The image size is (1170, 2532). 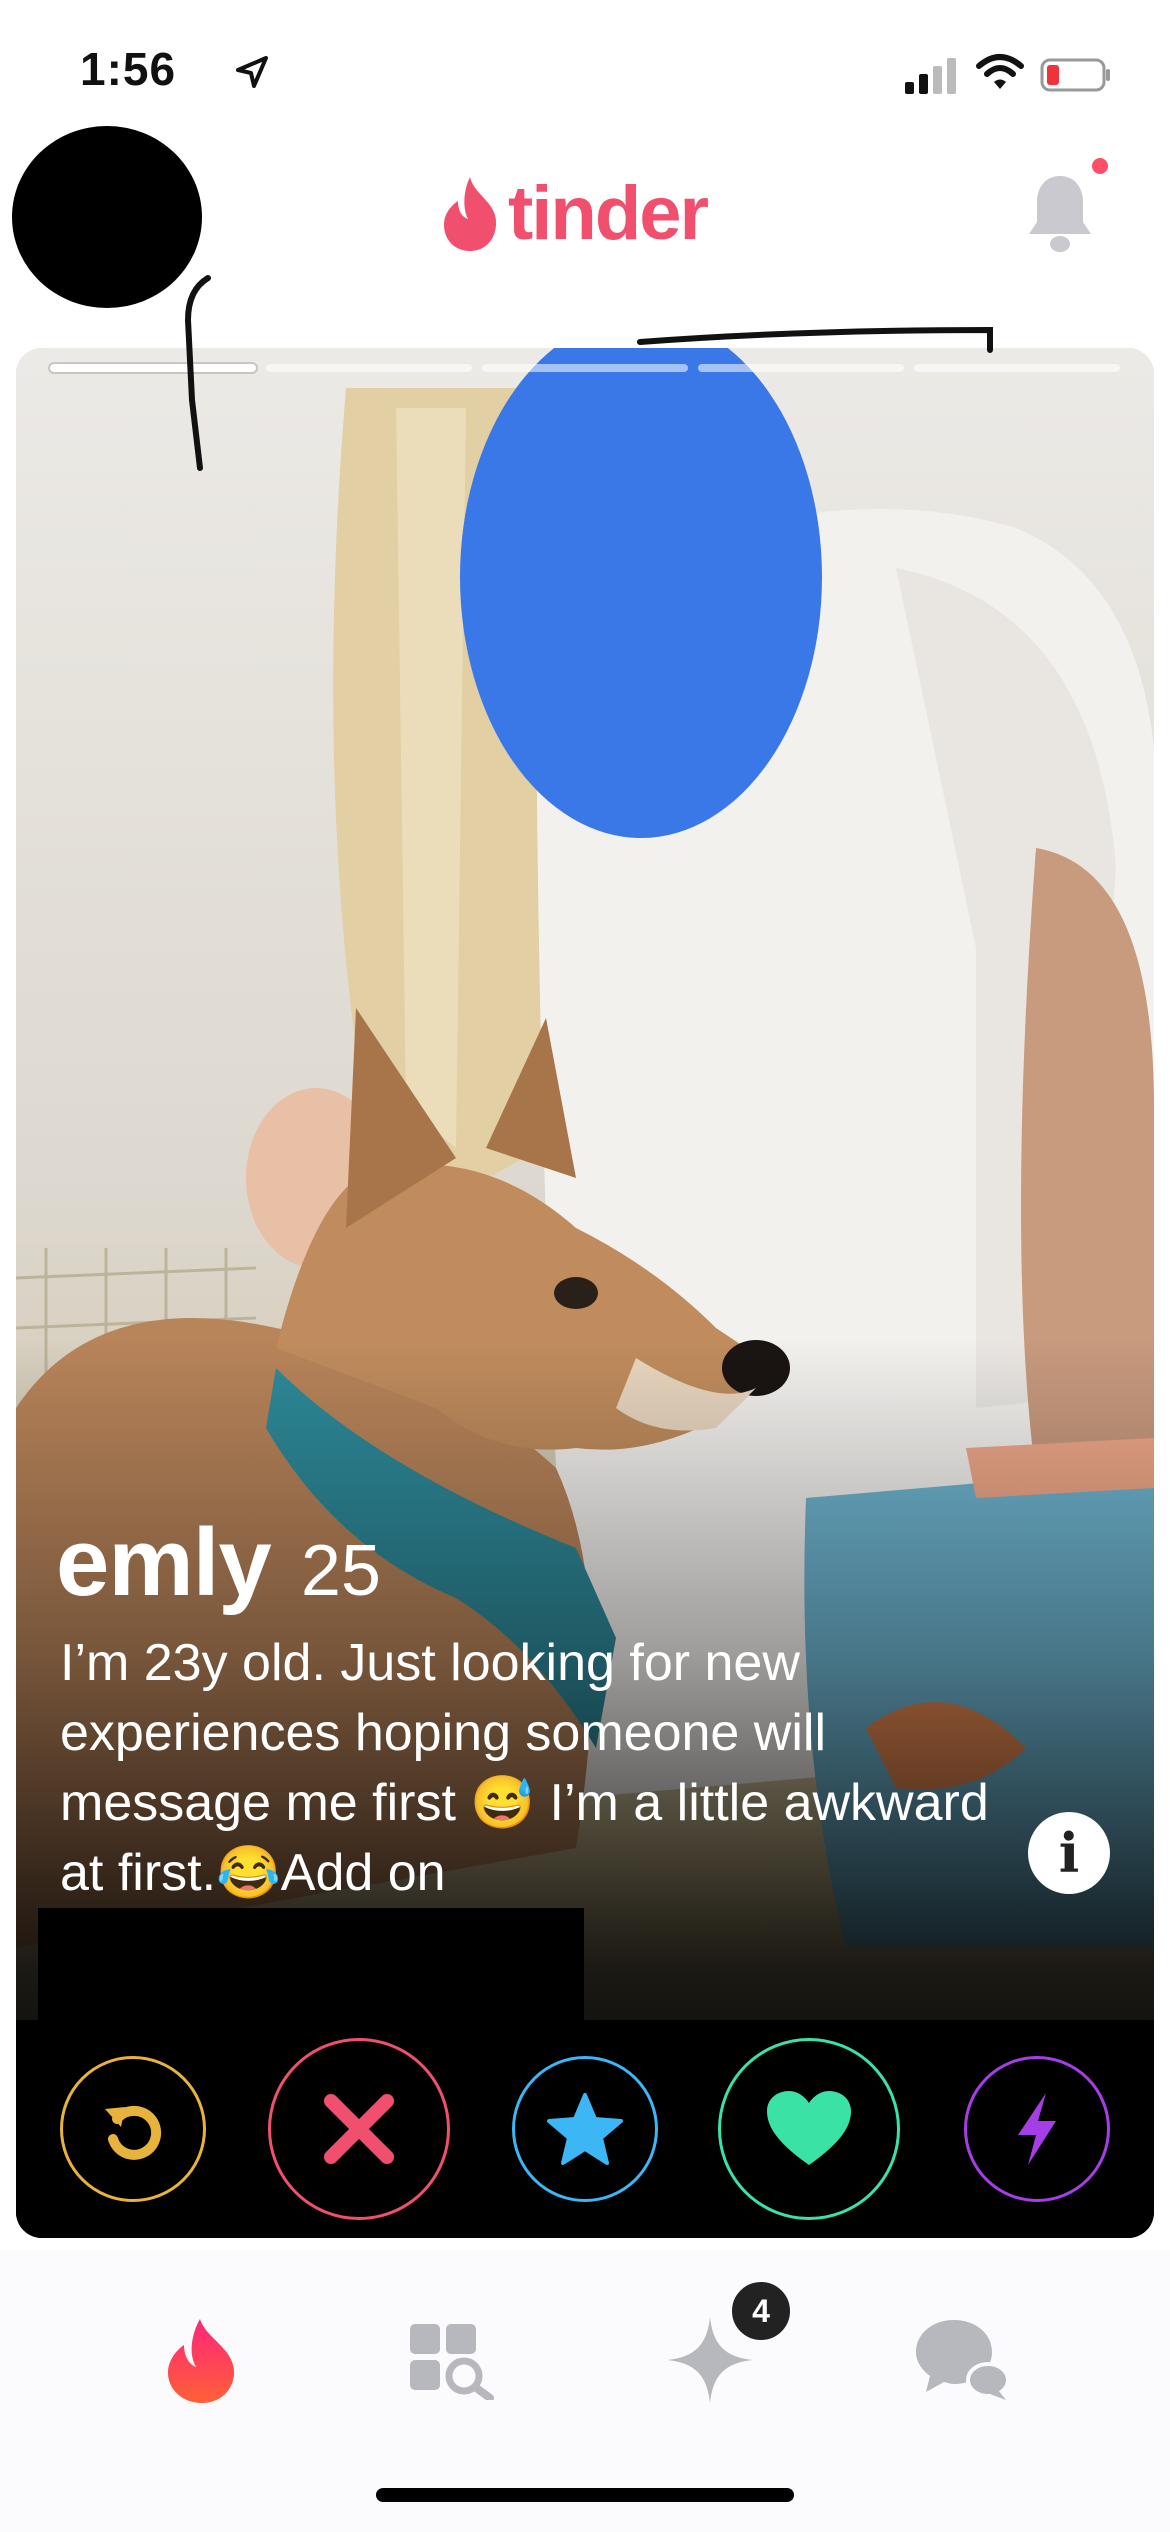 I want to click on star-icon, so click(x=585, y=2129).